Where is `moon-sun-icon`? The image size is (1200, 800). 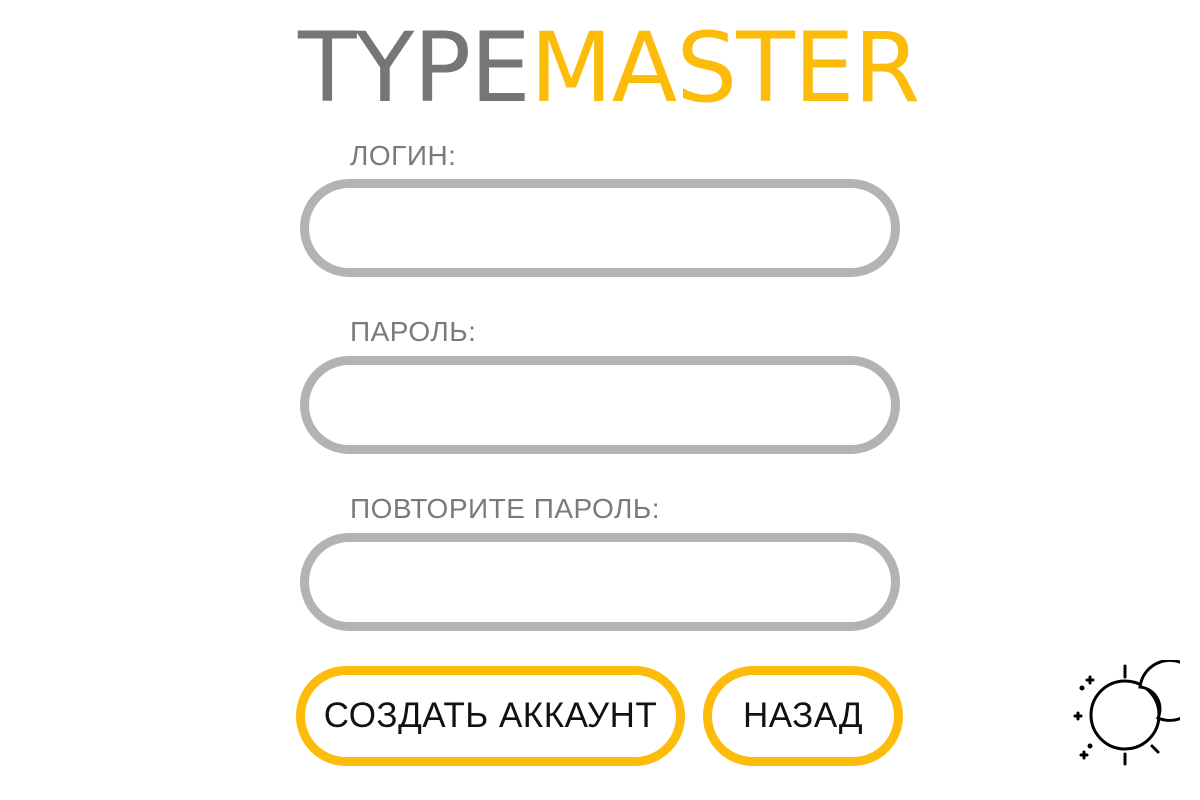
moon-sun-icon is located at coordinates (1136, 712).